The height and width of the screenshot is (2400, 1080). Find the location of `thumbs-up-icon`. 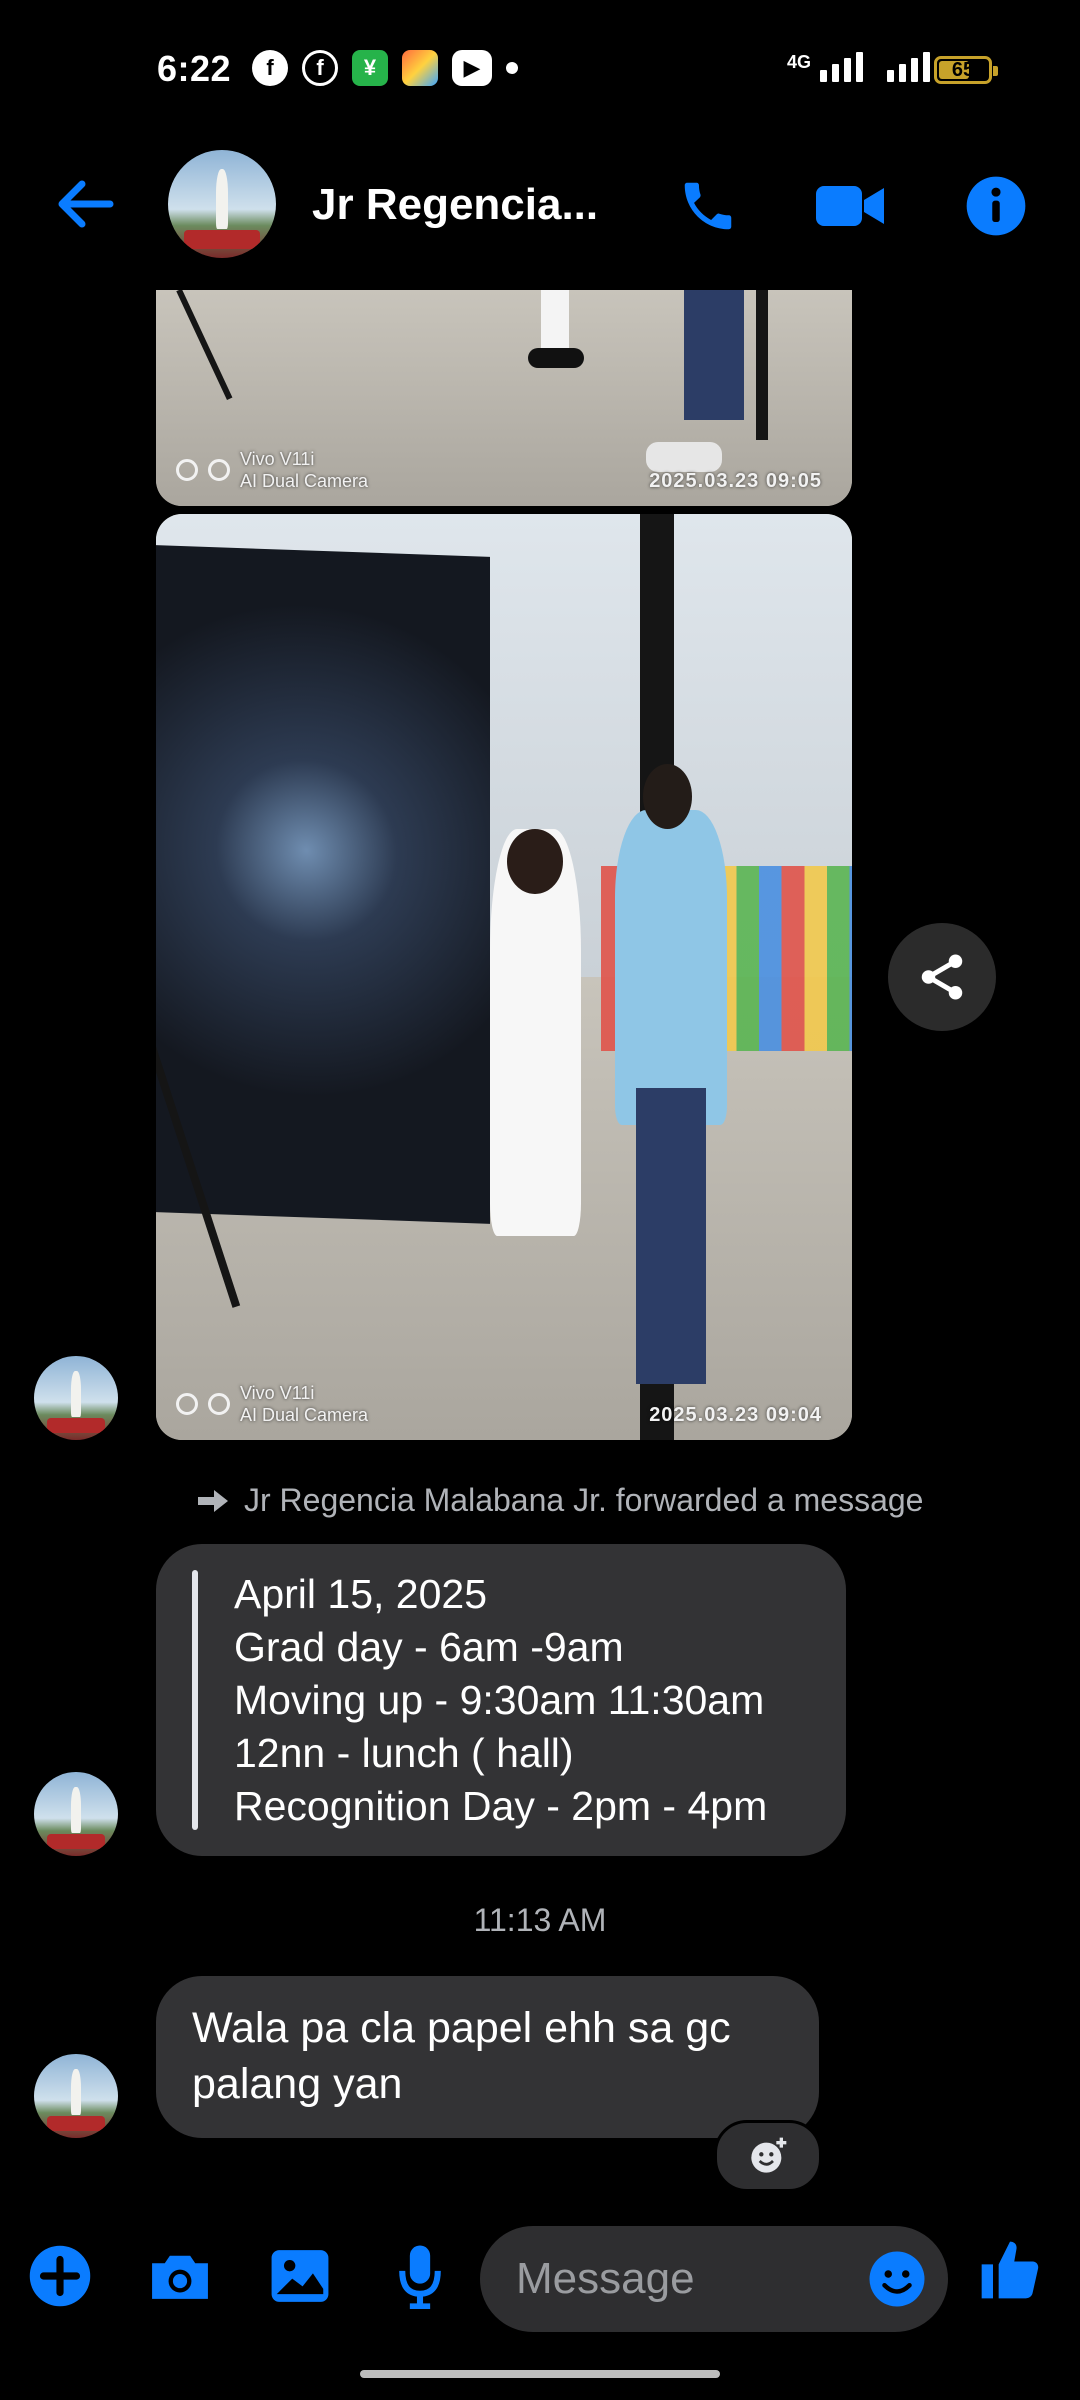

thumbs-up-icon is located at coordinates (1010, 2270).